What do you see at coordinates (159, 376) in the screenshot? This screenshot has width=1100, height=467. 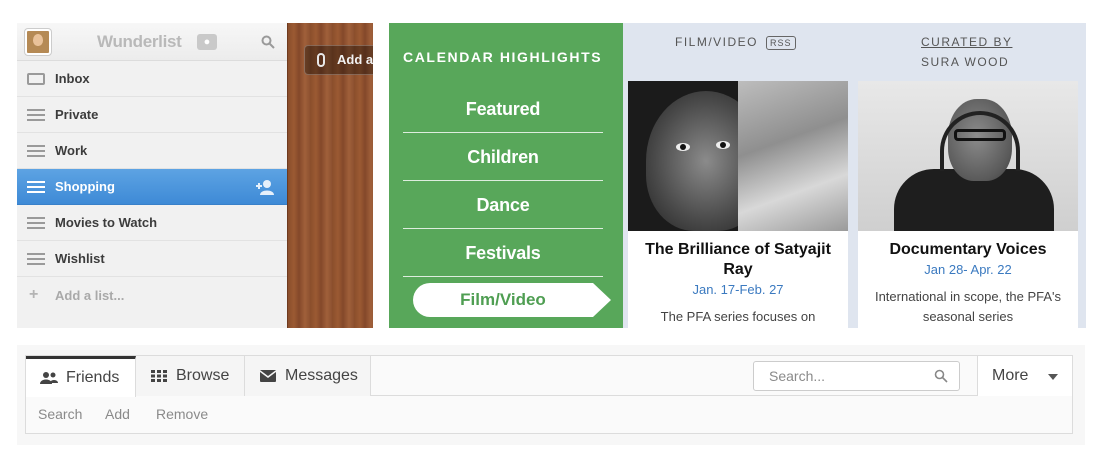 I see `grid-icon` at bounding box center [159, 376].